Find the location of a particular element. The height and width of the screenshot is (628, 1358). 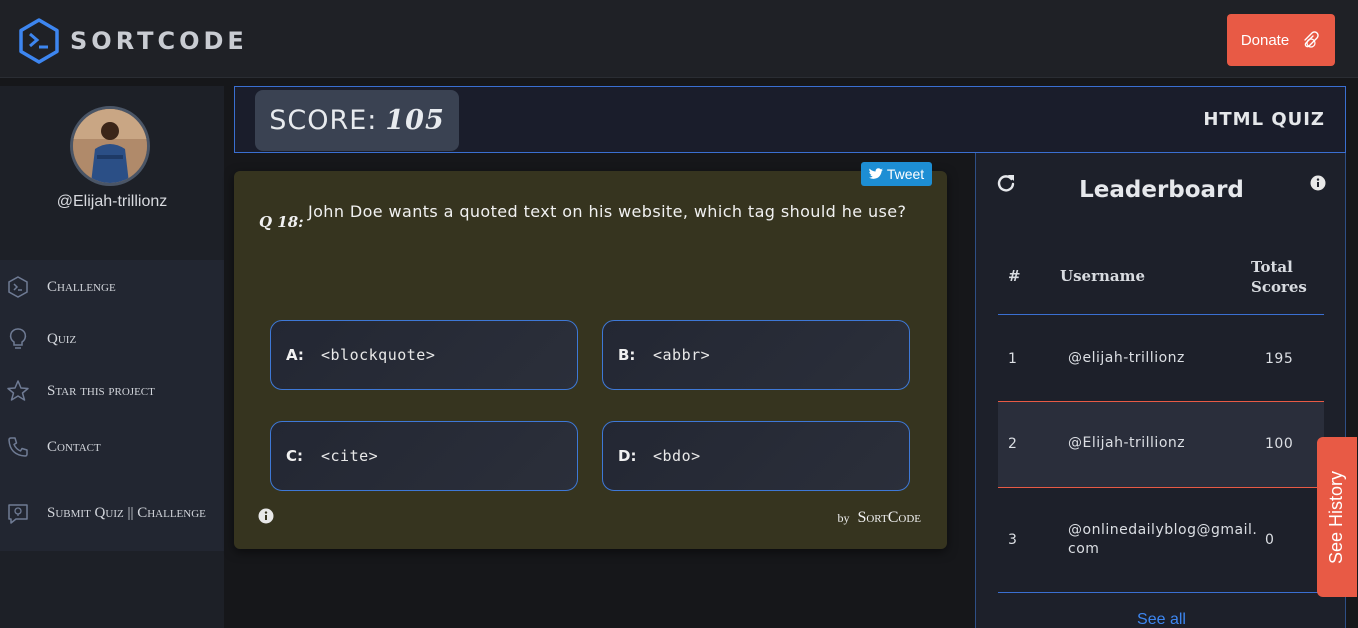

twitter-bird-icon is located at coordinates (875, 173).